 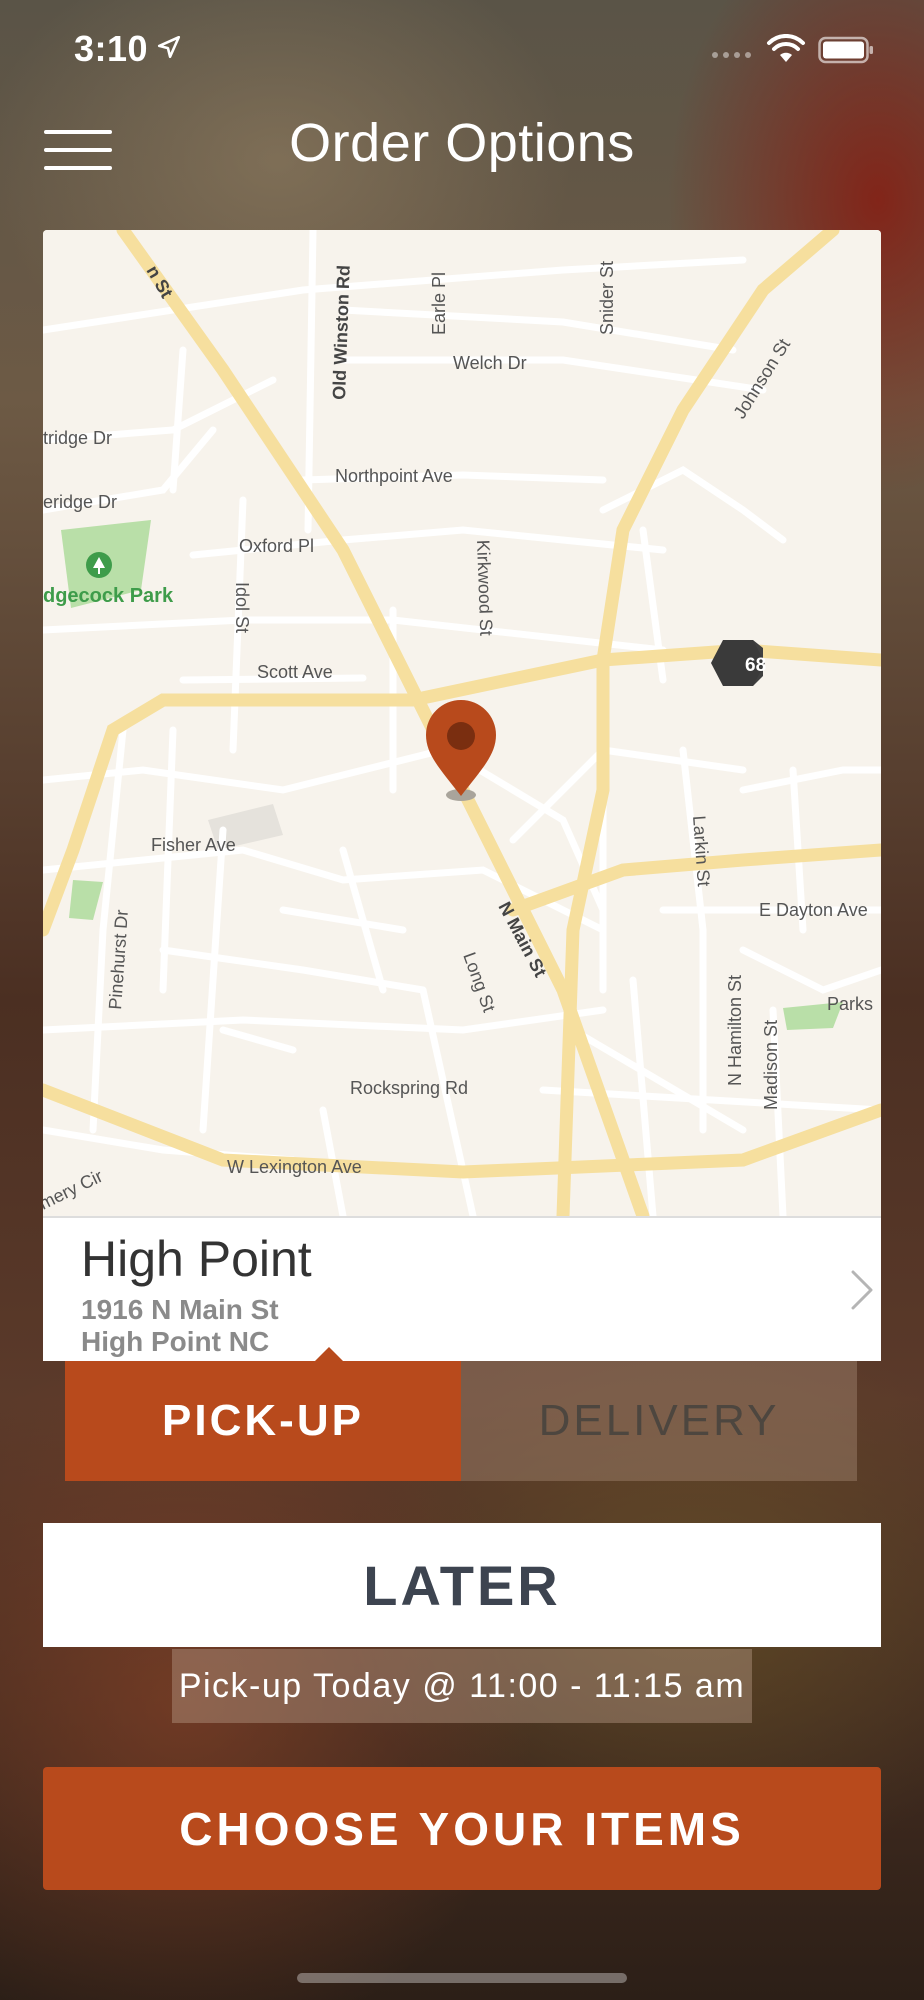 I want to click on tab-pickup-label: PICK-UP, so click(x=263, y=1420).